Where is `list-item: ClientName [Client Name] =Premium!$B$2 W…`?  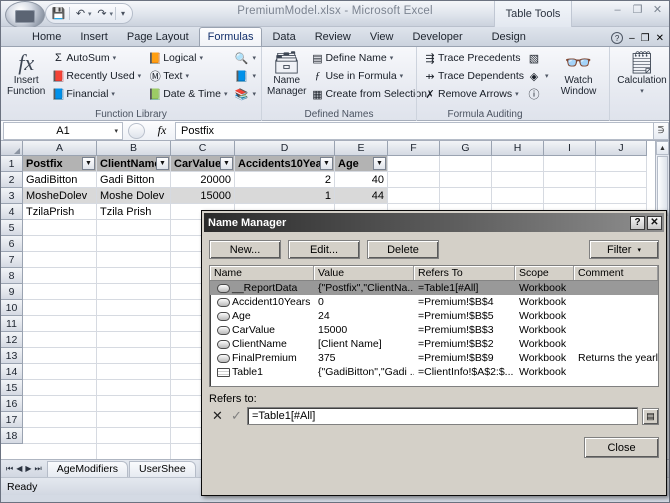 list-item: ClientName [Client Name] =Premium!$B$2 W… is located at coordinates (434, 344).